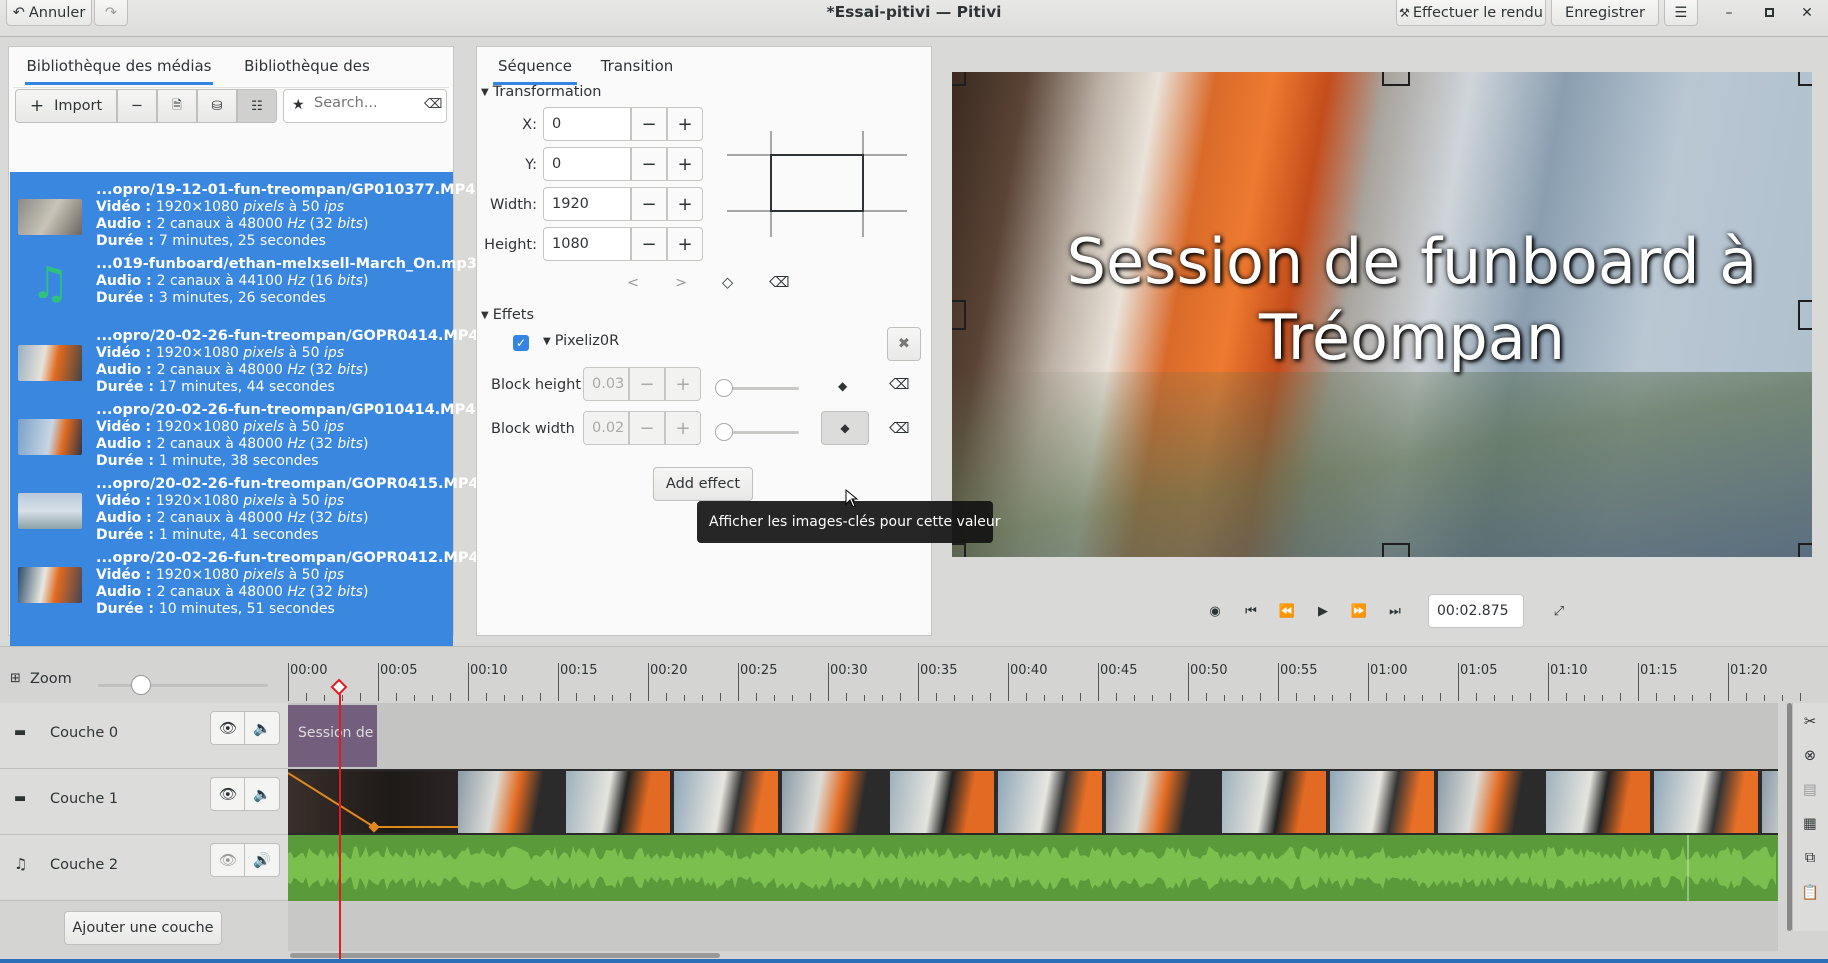  I want to click on block-height-slider-knob, so click(724, 388).